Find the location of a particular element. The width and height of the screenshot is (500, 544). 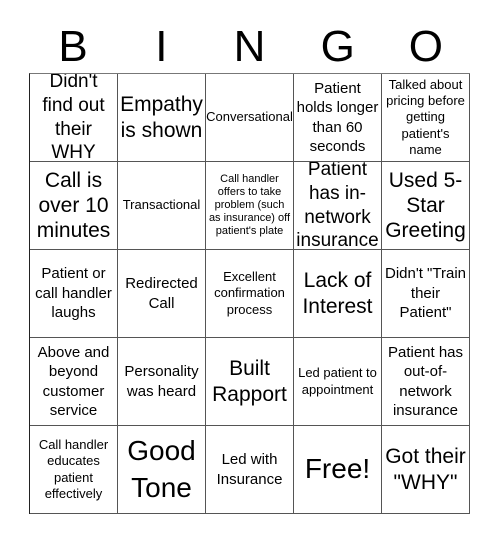

bingo-cell: Excellent confirmation process is located at coordinates (250, 294).